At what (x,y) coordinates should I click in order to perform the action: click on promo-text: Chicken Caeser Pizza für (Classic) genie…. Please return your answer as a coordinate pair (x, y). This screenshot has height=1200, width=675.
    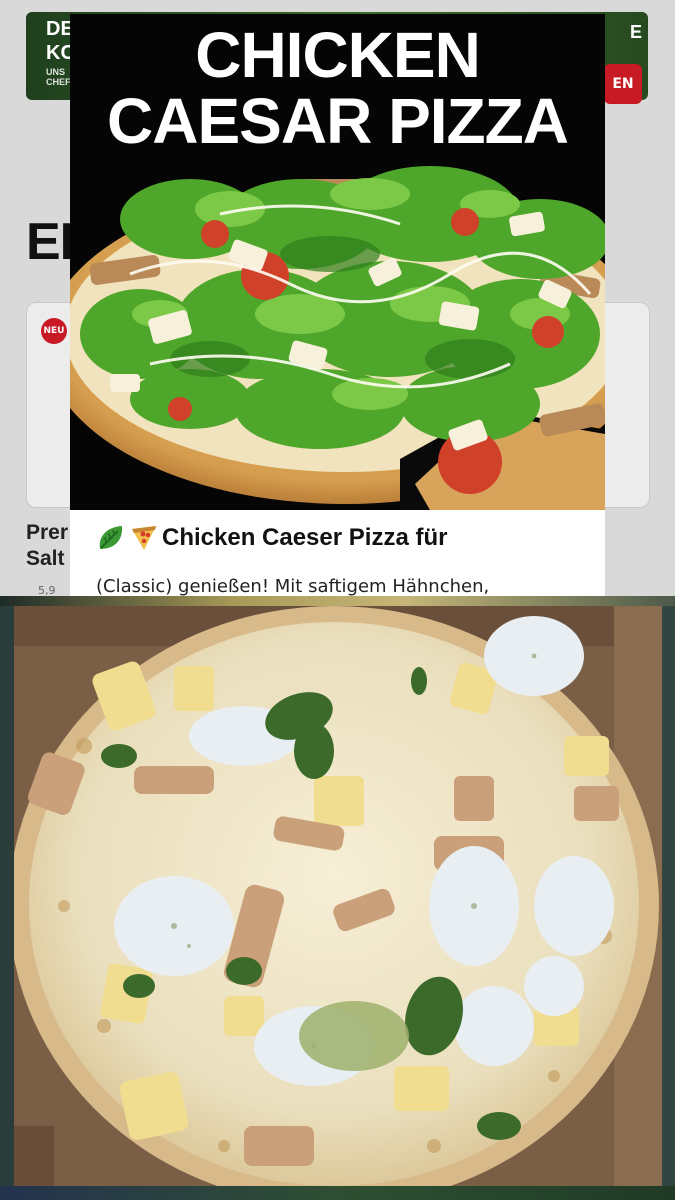
    Looking at the image, I should click on (346, 557).